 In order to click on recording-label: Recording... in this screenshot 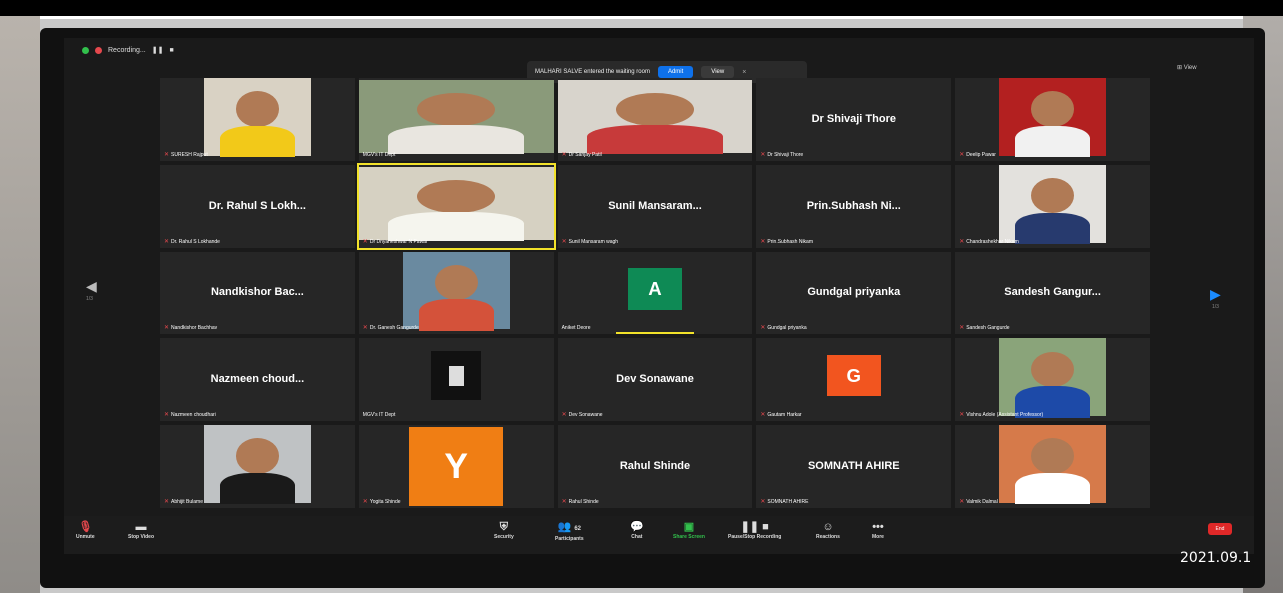, I will do `click(127, 50)`.